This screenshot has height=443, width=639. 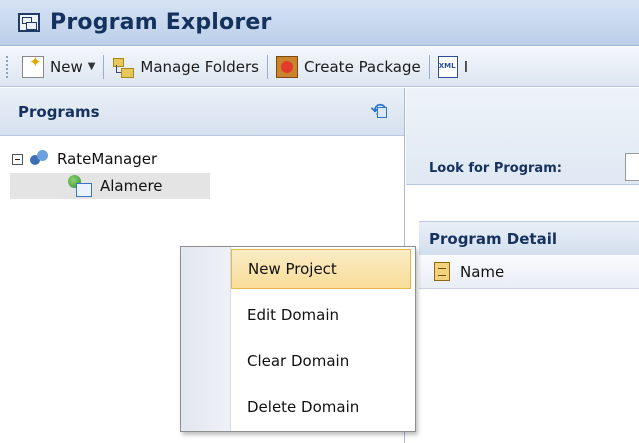 What do you see at coordinates (8, 66) in the screenshot?
I see `toolbar-grip` at bounding box center [8, 66].